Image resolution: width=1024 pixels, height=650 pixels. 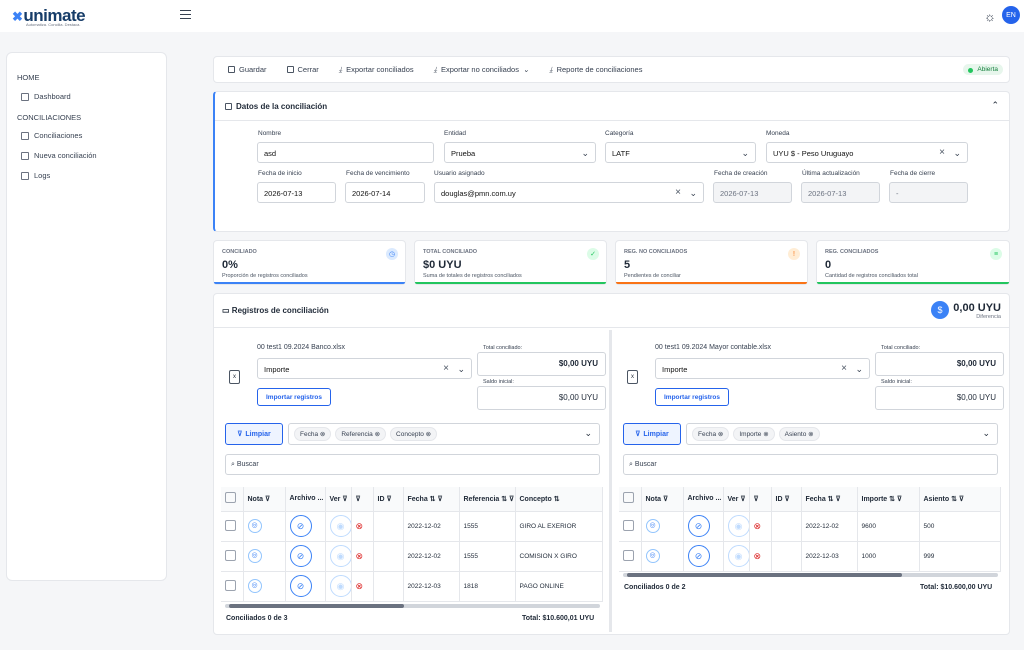 I want to click on table-row: ◎ ⊘ ◉ ⊗ 2022-12-02 1555 COMISION X GIRO, so click(x=412, y=556).